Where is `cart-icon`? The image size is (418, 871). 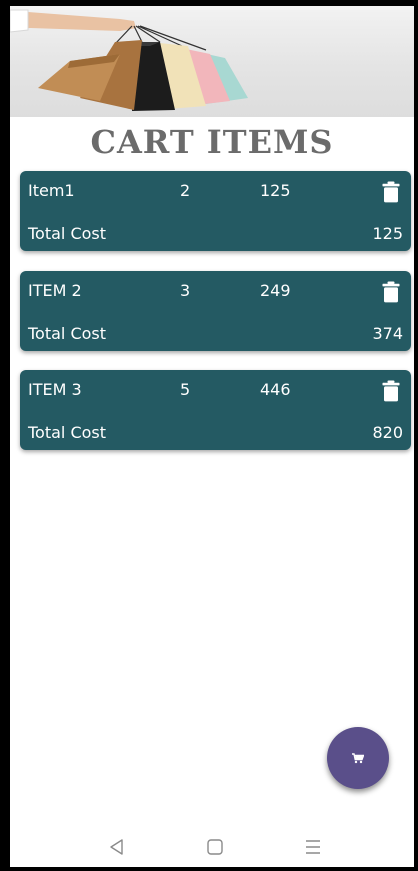 cart-icon is located at coordinates (358, 757).